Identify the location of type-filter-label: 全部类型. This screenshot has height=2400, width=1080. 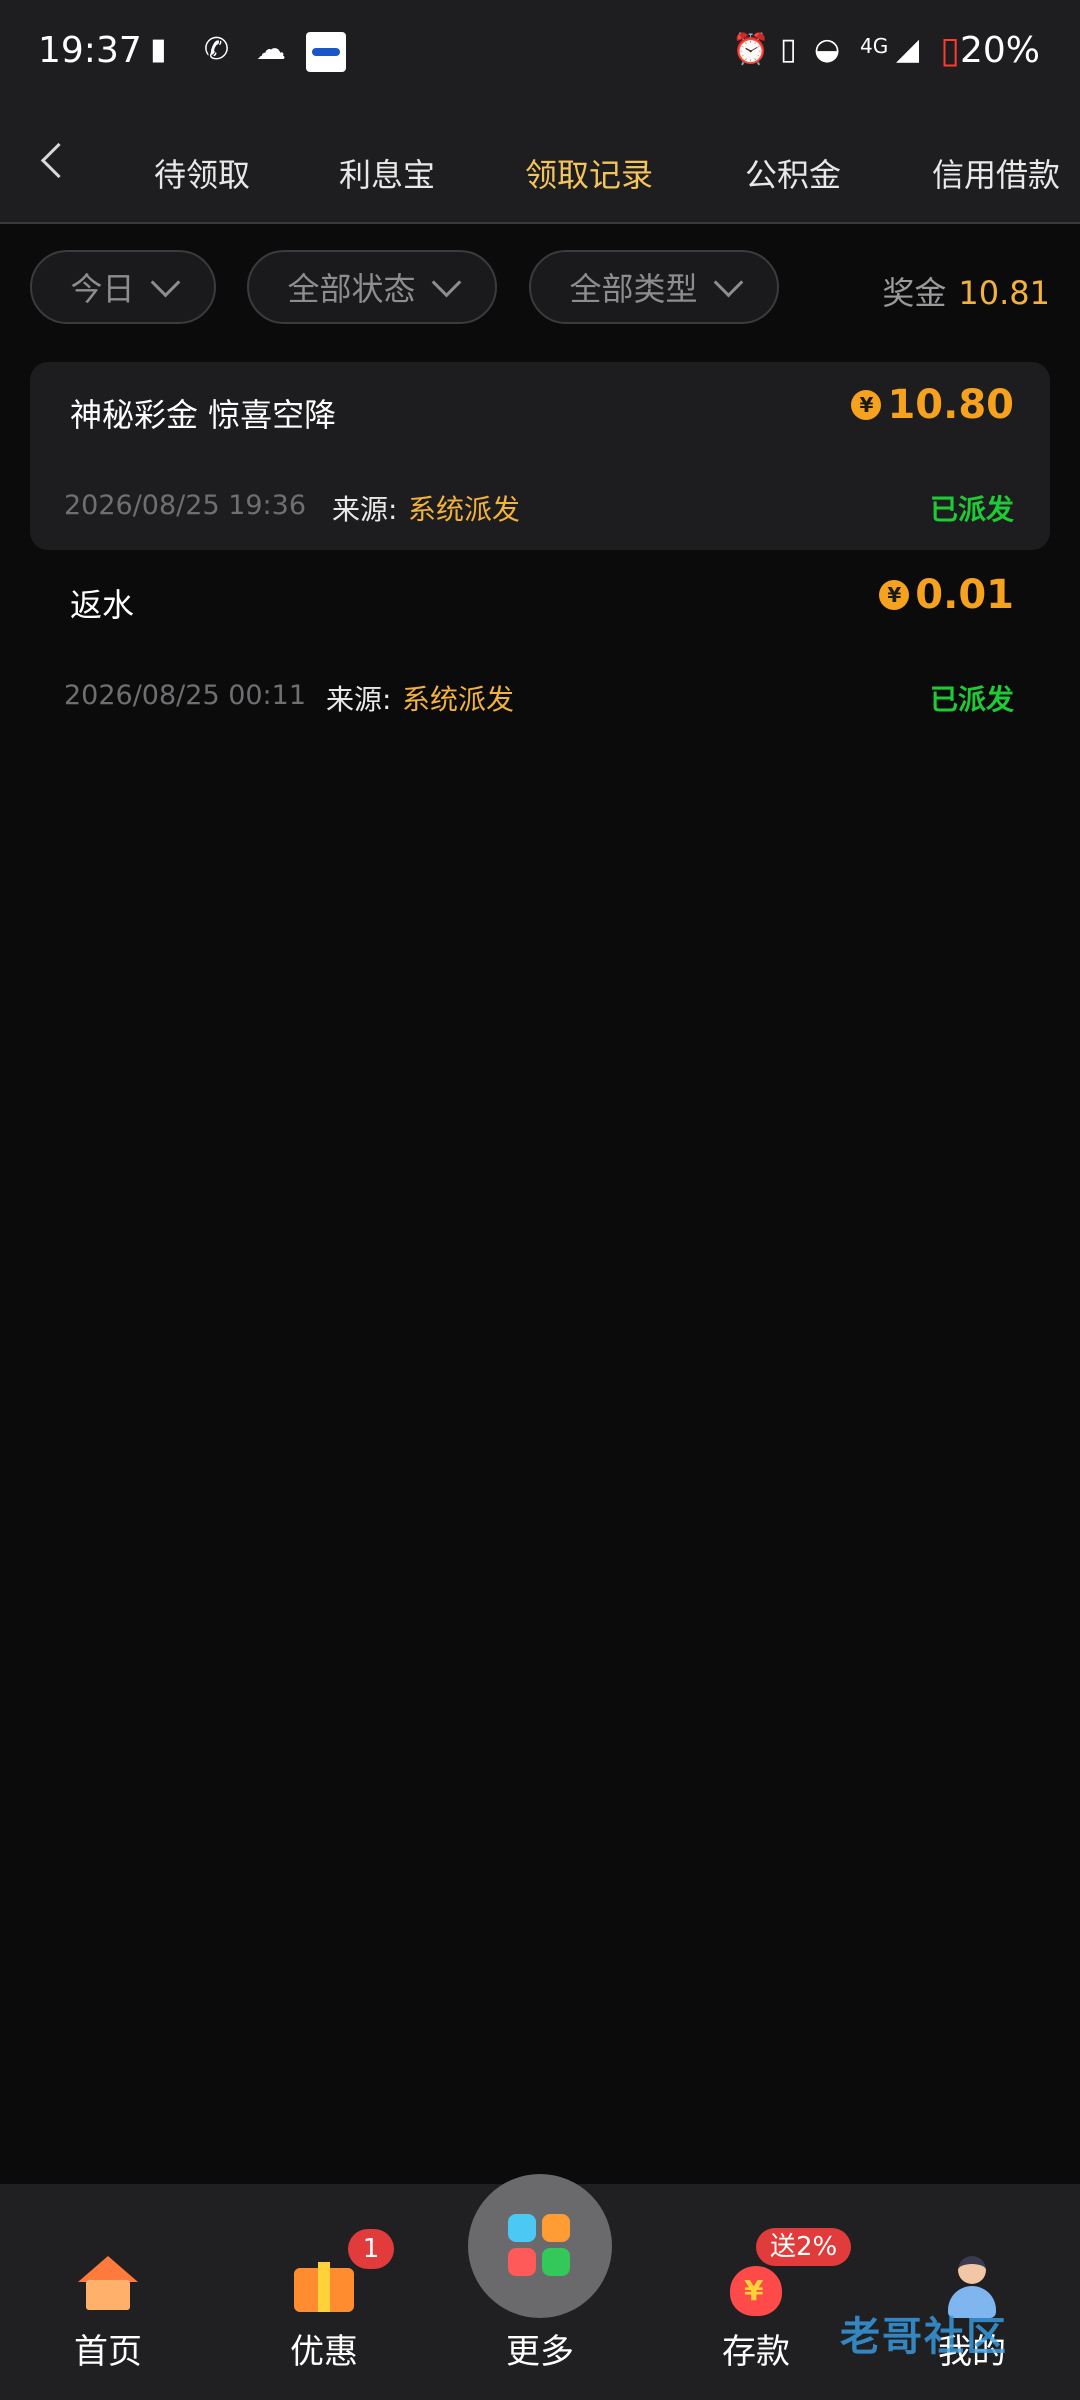
(633, 289).